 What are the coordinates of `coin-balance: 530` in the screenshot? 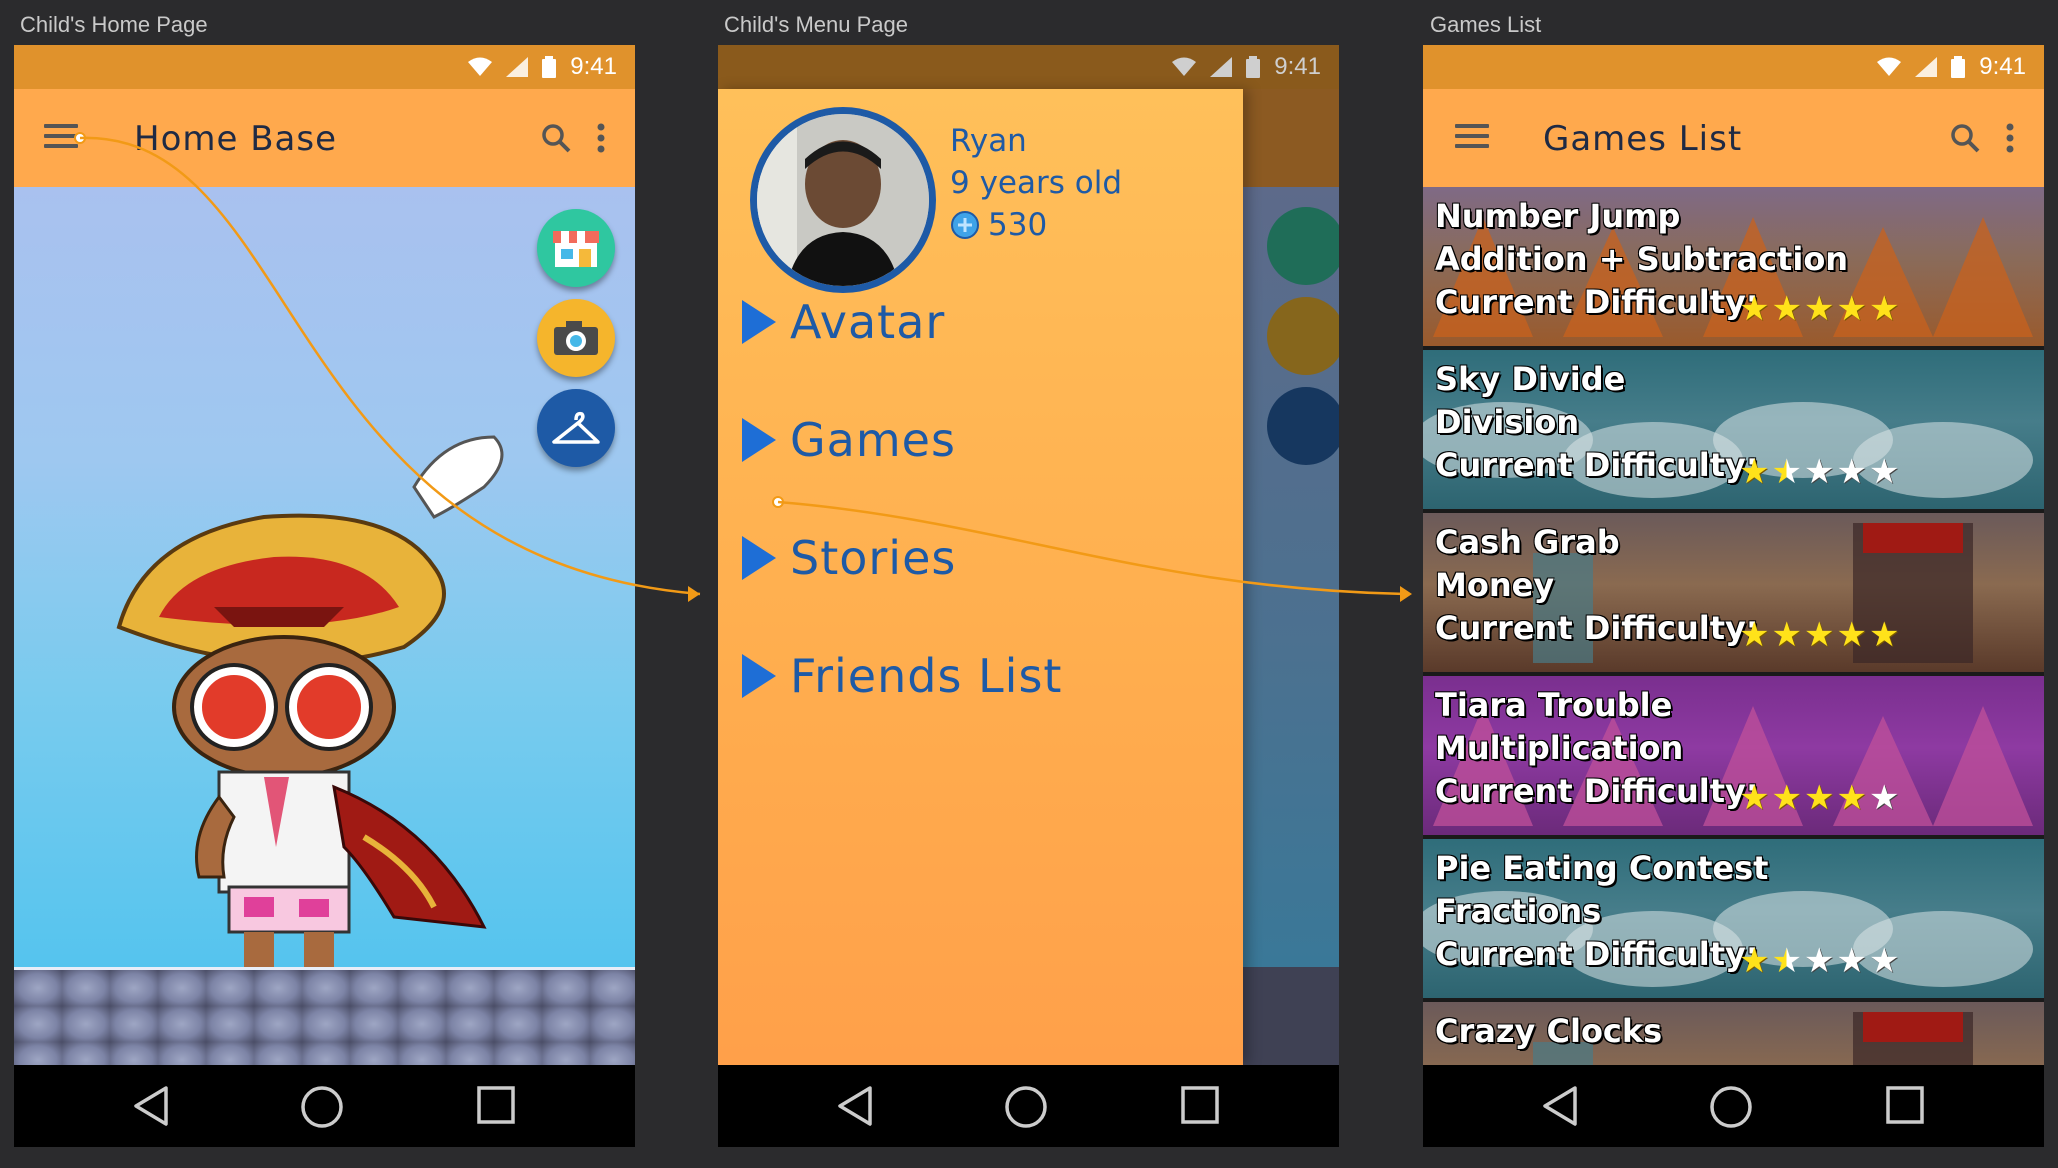 It's located at (998, 225).